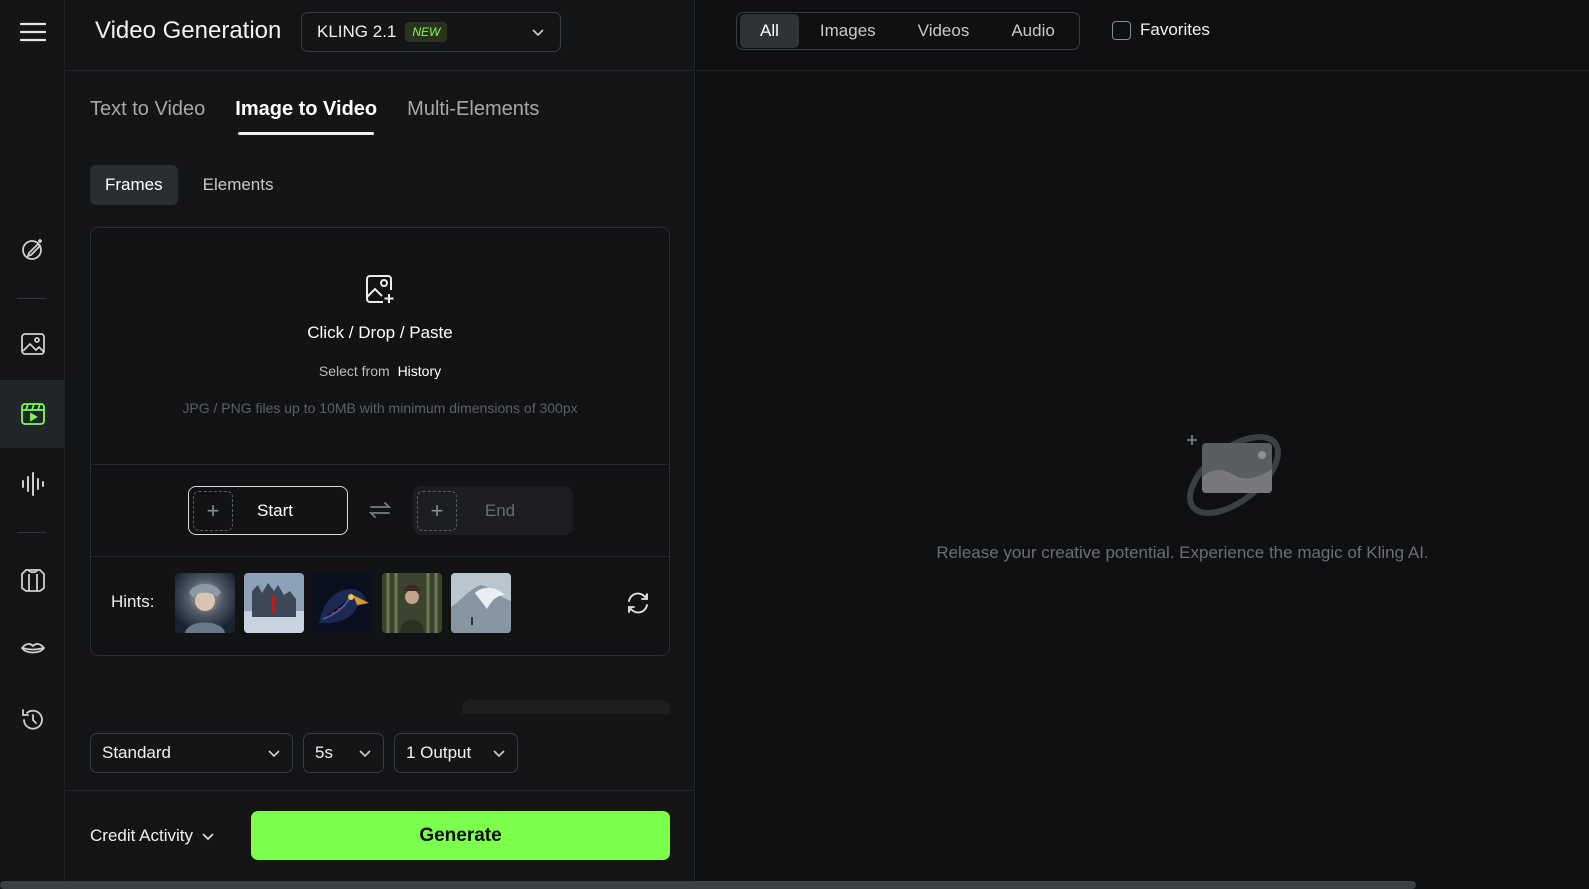  What do you see at coordinates (141, 835) in the screenshot?
I see `credit-activity-label: Credit Activity` at bounding box center [141, 835].